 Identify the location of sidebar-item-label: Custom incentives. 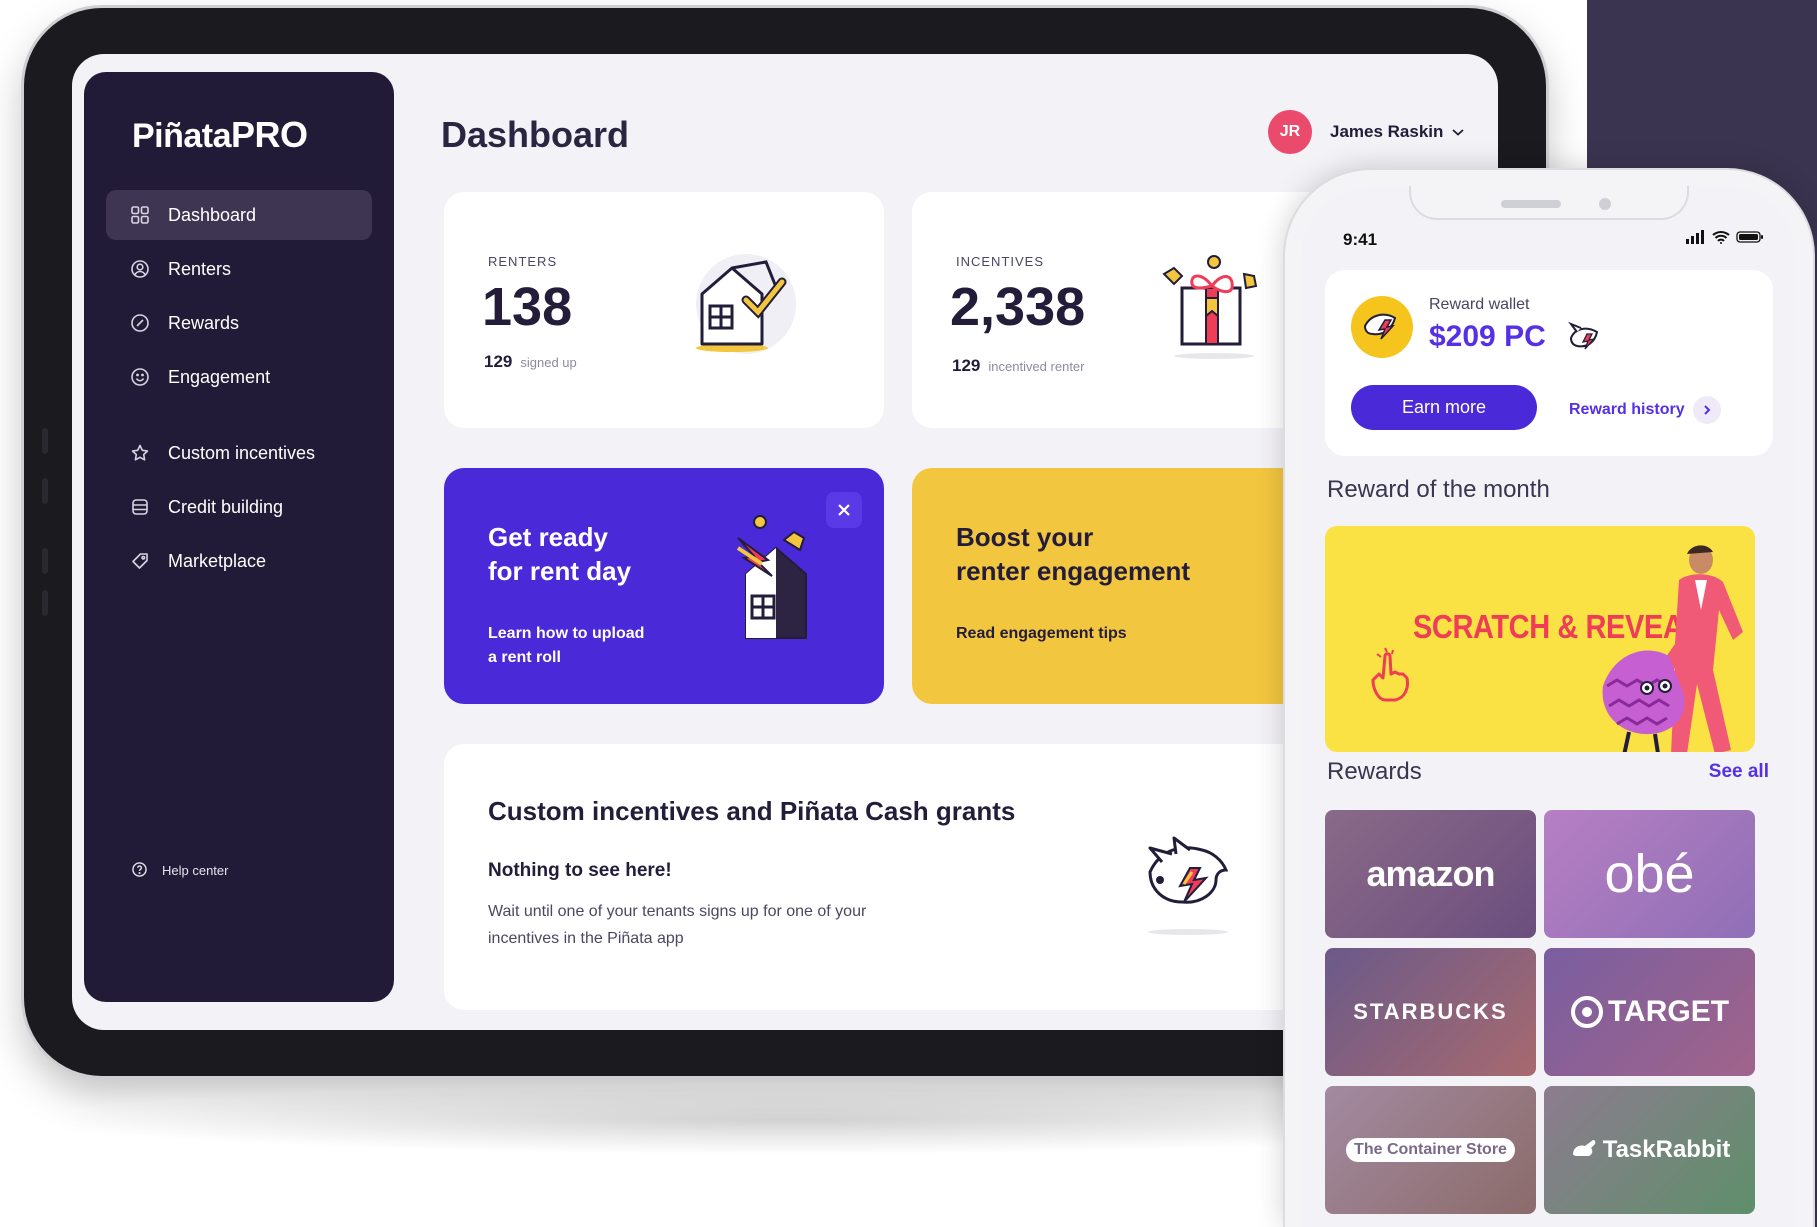
(242, 452).